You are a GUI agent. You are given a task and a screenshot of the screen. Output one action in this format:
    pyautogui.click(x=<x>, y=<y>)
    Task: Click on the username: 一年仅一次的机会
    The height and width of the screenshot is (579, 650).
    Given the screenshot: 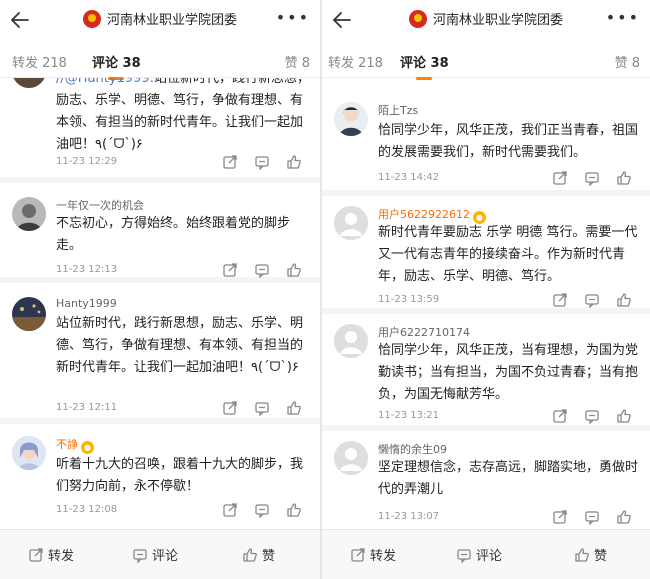 What is the action you would take?
    pyautogui.click(x=100, y=205)
    